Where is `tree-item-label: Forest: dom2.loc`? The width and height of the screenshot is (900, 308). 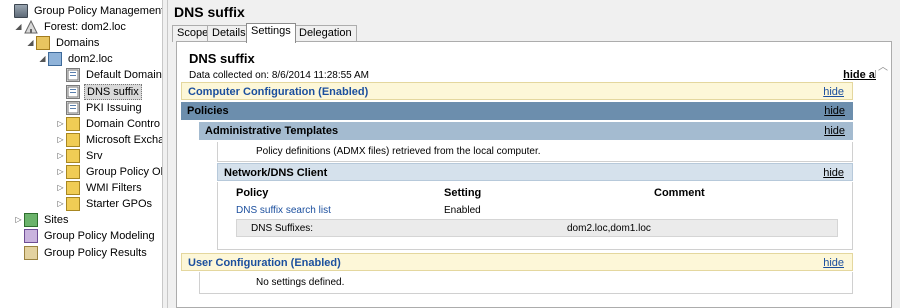
tree-item-label: Forest: dom2.loc is located at coordinates (85, 27).